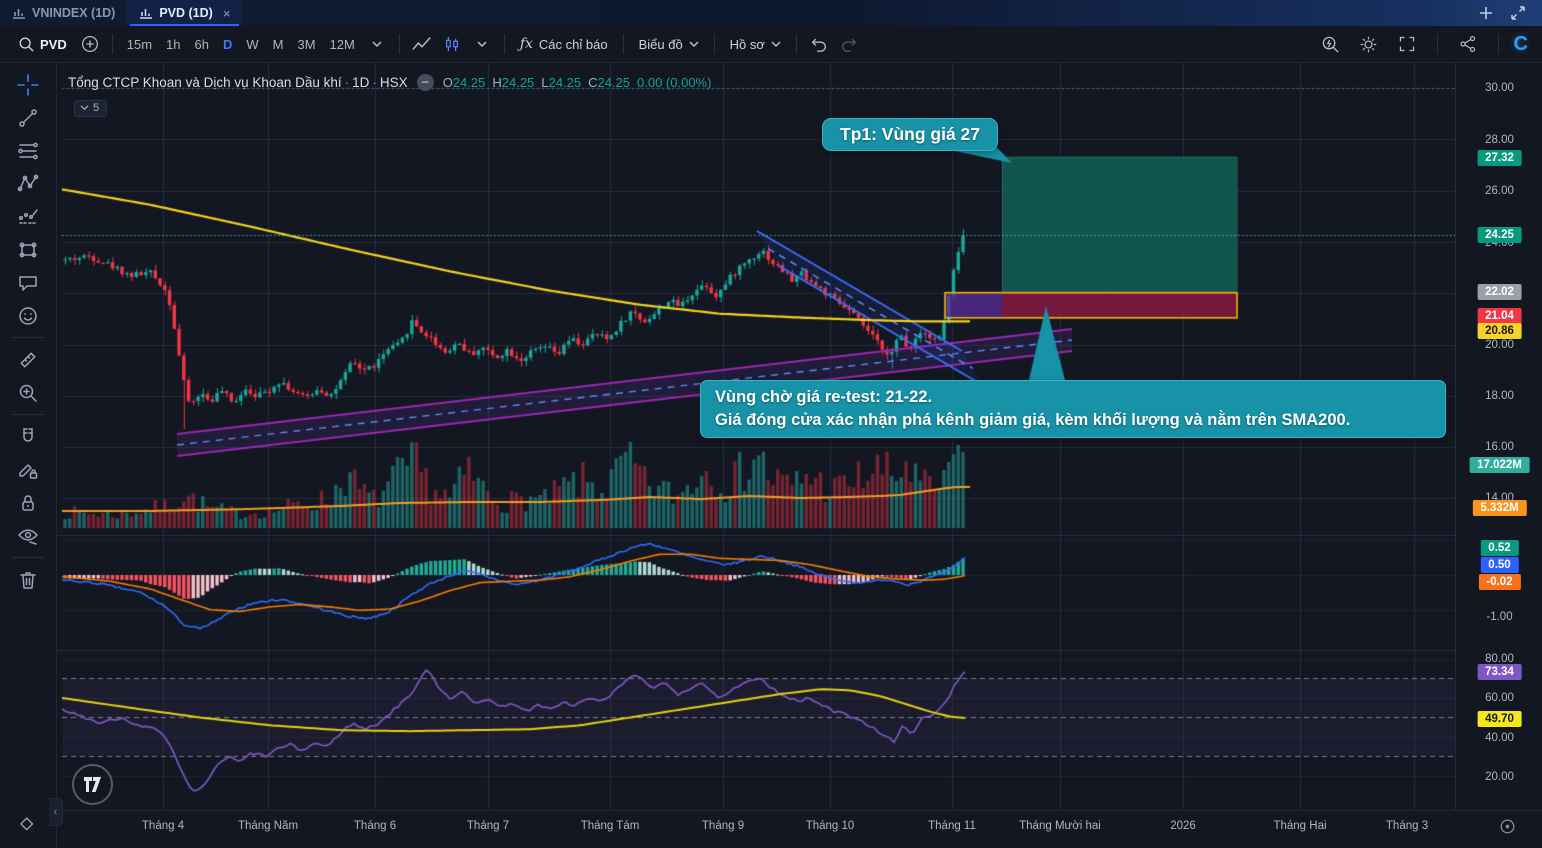 This screenshot has height=848, width=1542. I want to click on tabbar-actions, so click(1510, 13).